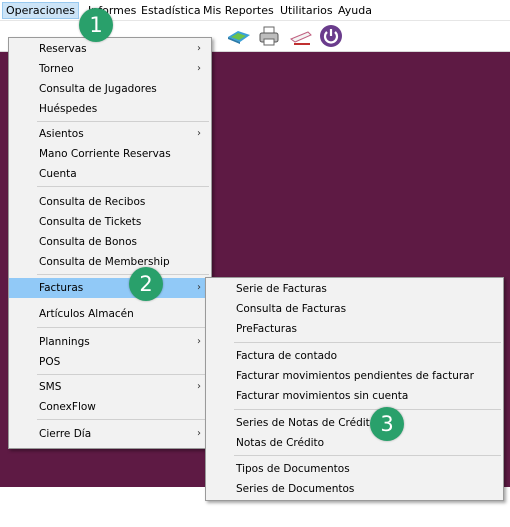 This screenshot has width=510, height=527. Describe the element at coordinates (171, 10) in the screenshot. I see `menu-estadistica: Estadística` at that location.